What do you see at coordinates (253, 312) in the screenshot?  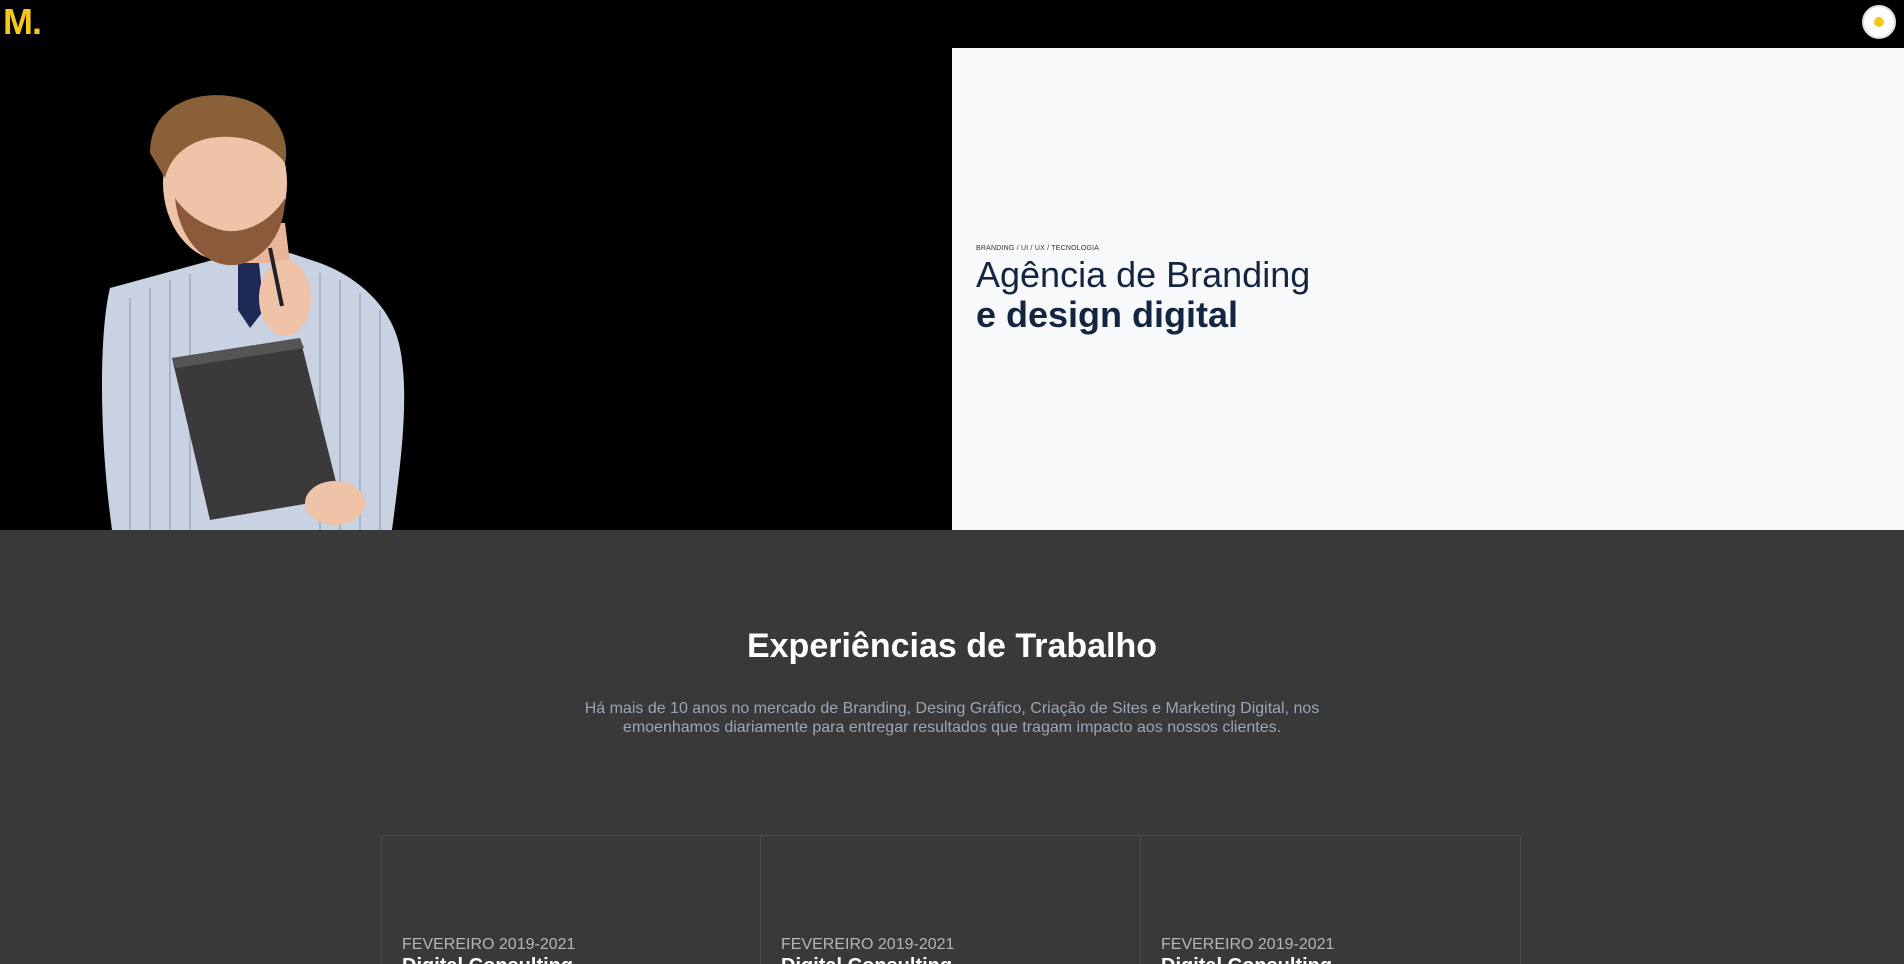 I see `person-image` at bounding box center [253, 312].